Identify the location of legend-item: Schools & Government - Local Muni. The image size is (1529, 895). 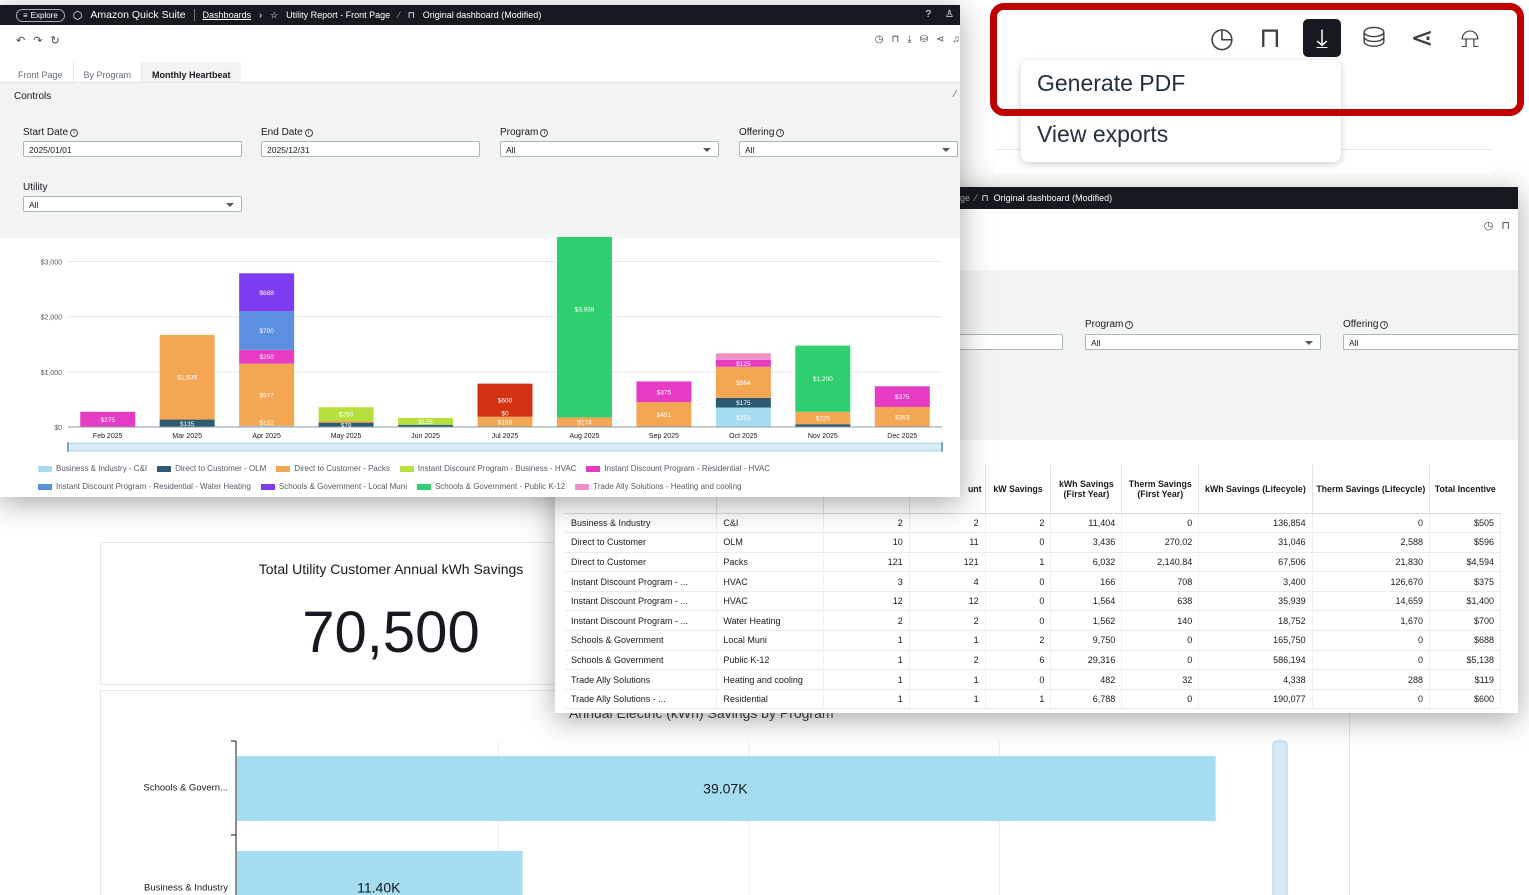
(333, 486).